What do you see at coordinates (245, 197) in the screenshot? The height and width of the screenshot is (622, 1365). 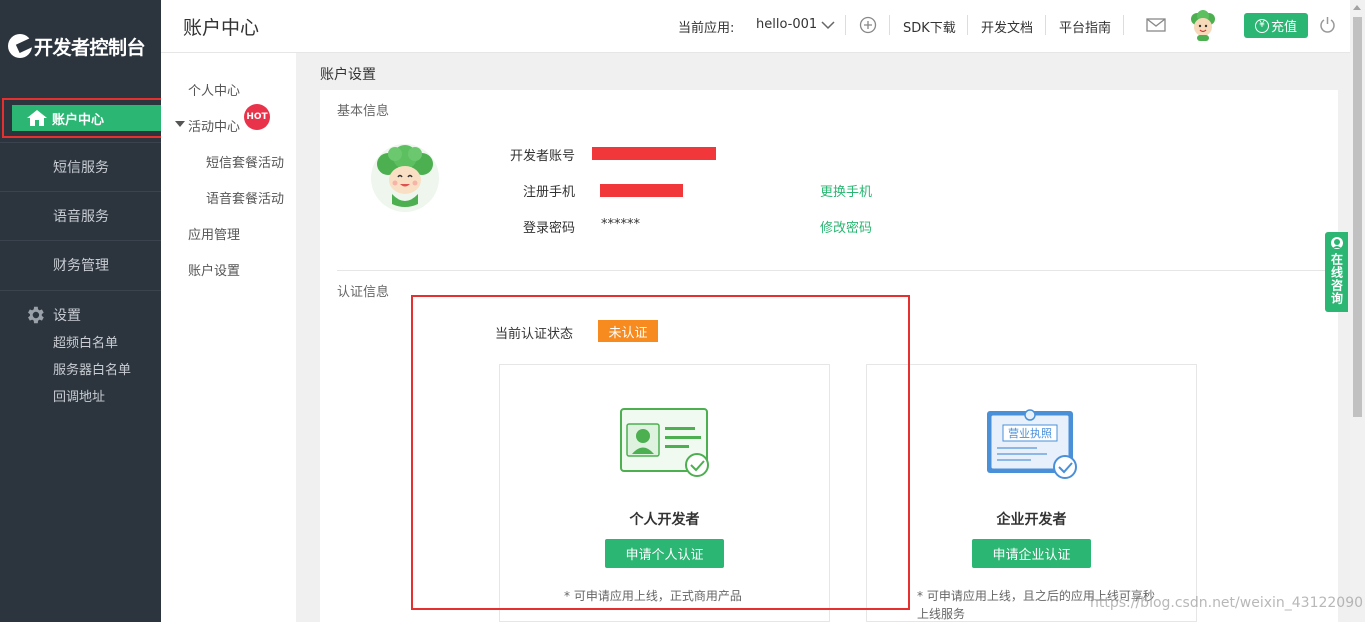 I see `menu-voice-package: 语音套餐活动` at bounding box center [245, 197].